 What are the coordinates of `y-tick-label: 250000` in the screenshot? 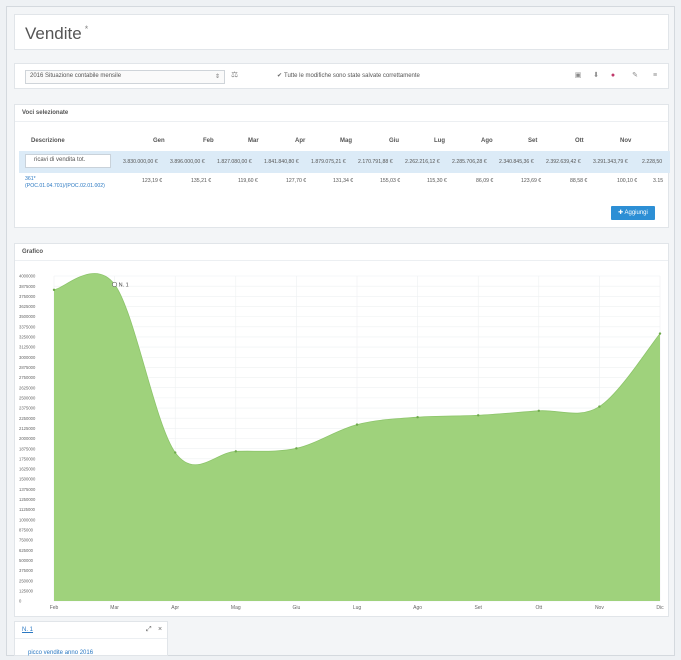 It's located at (26, 580).